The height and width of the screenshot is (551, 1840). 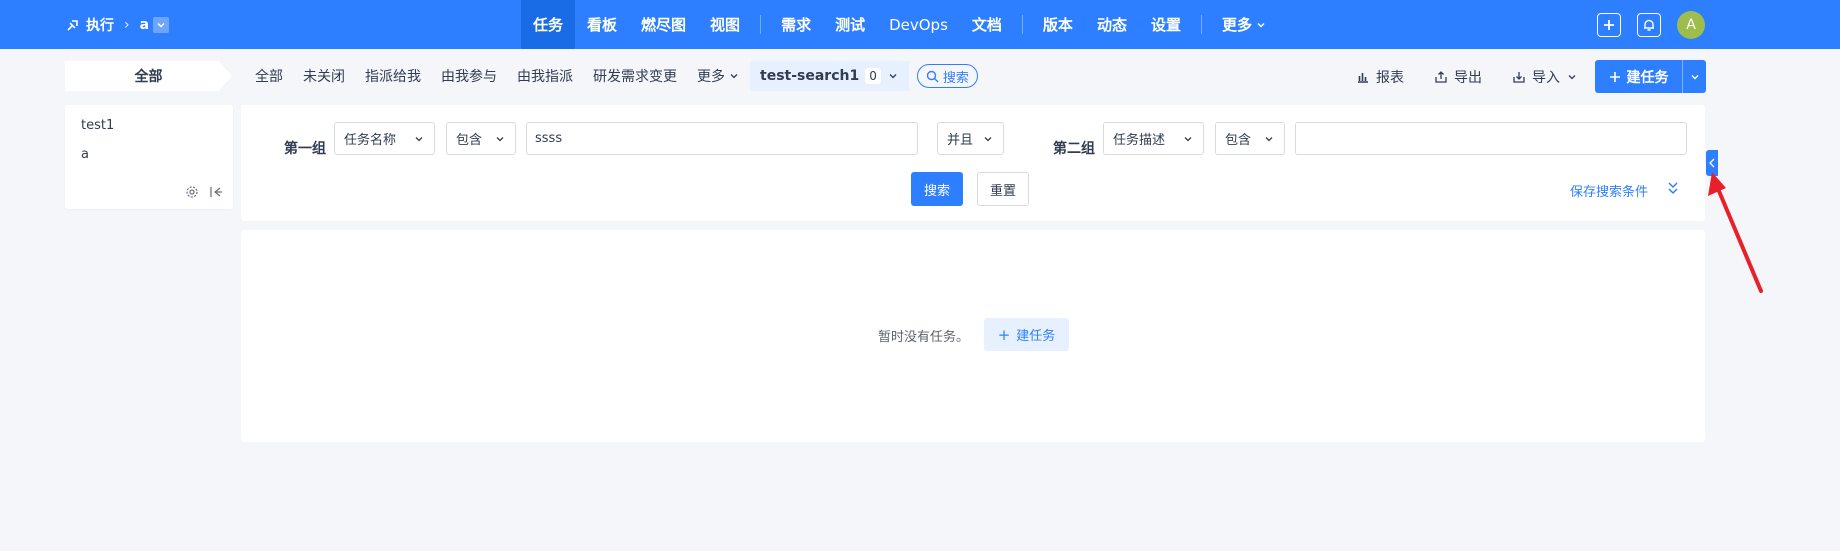 What do you see at coordinates (305, 149) in the screenshot?
I see `group1-label: 第一组` at bounding box center [305, 149].